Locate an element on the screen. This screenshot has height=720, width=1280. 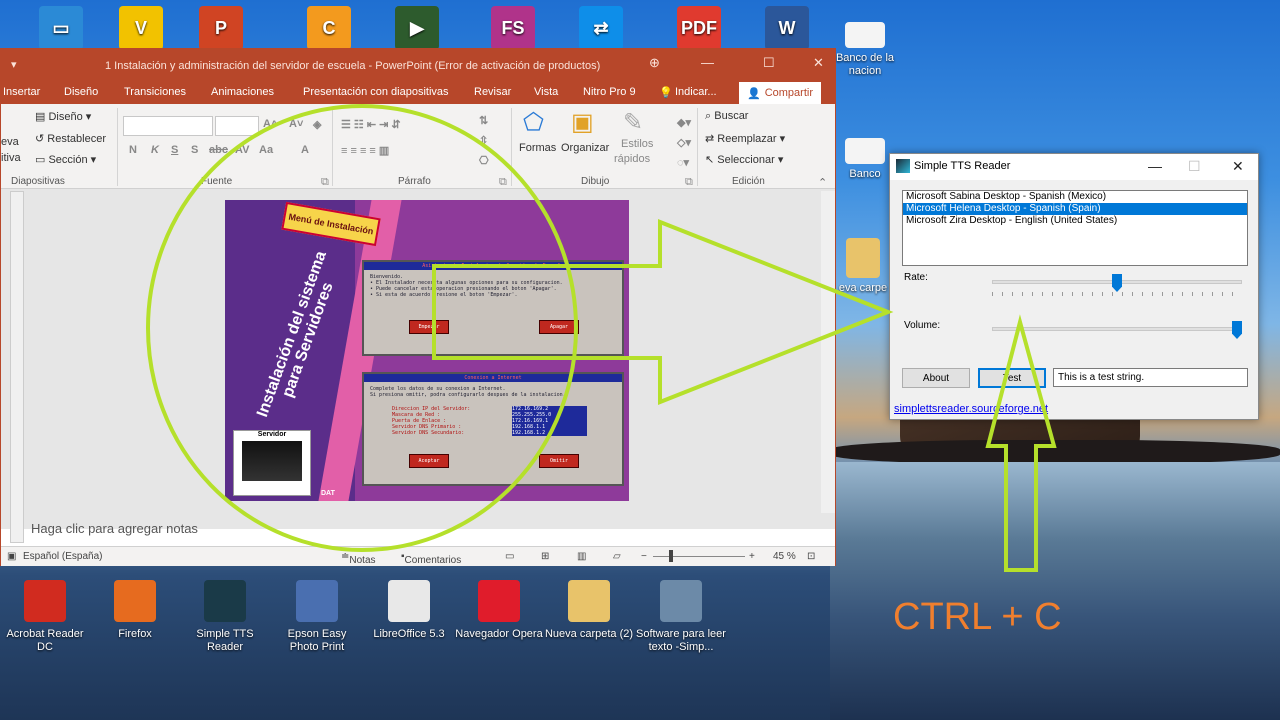
desktop-icon: Navegador Opera is located at coordinates (499, 610).